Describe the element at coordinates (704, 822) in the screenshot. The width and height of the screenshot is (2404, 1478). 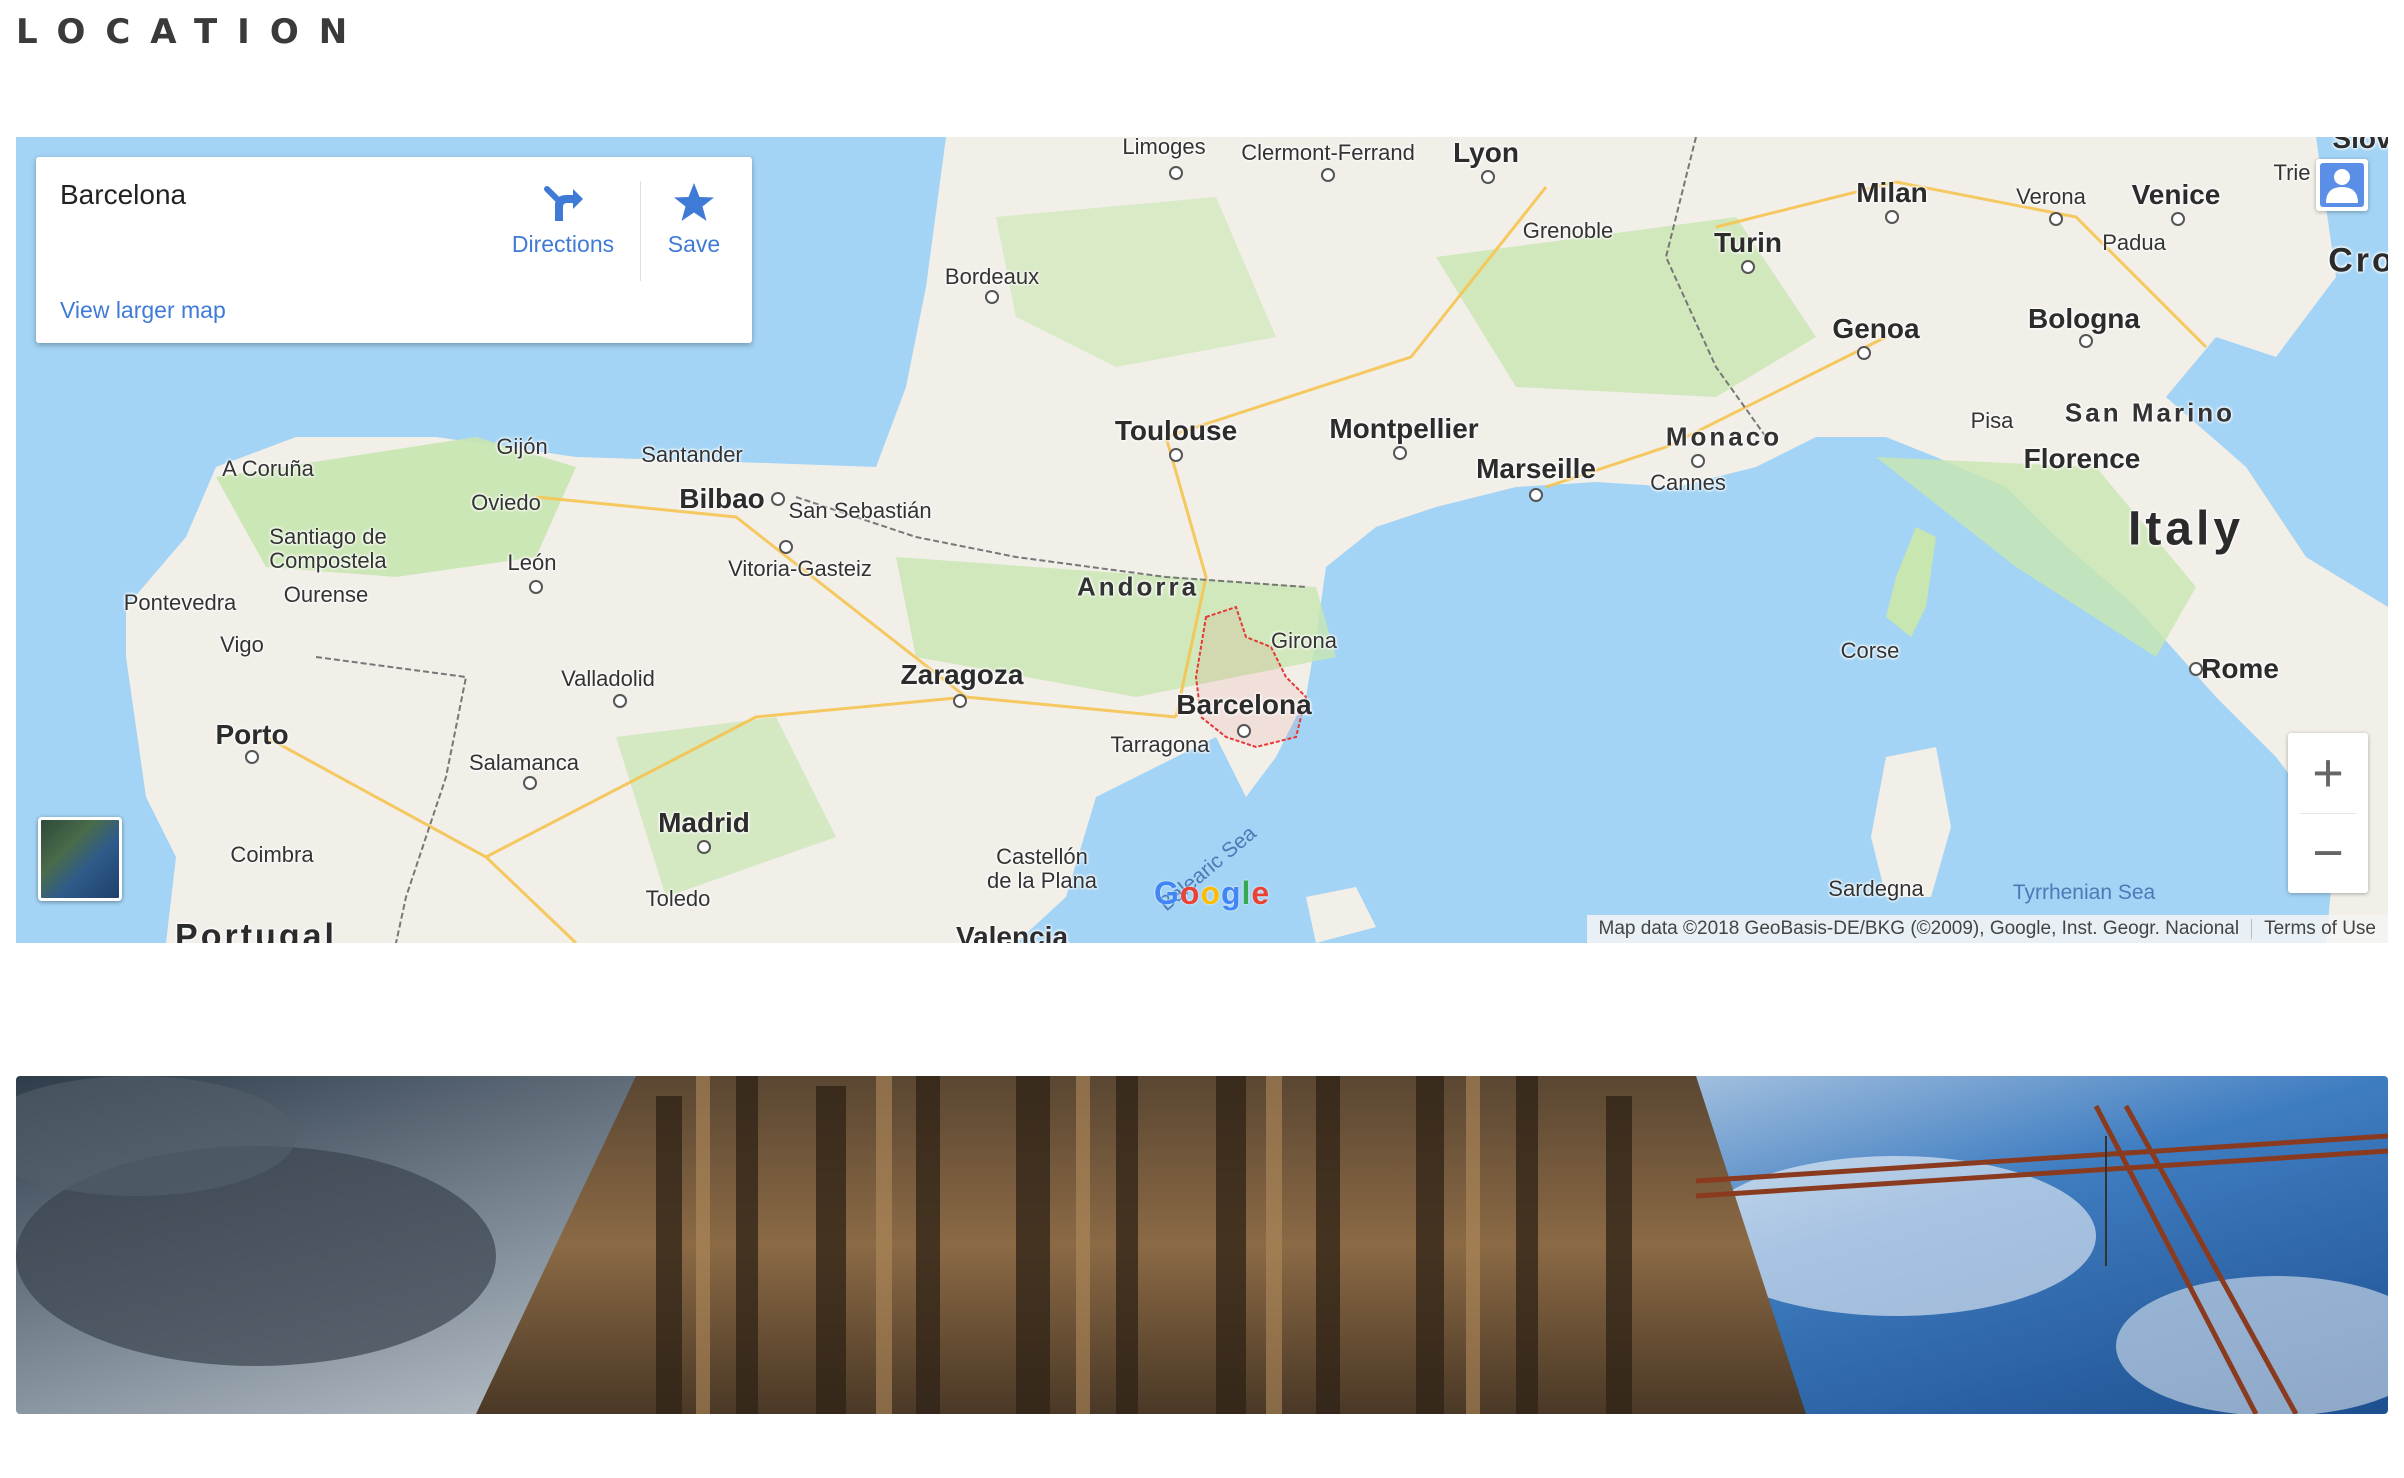
I see `map-label-madrid: Madrid` at that location.